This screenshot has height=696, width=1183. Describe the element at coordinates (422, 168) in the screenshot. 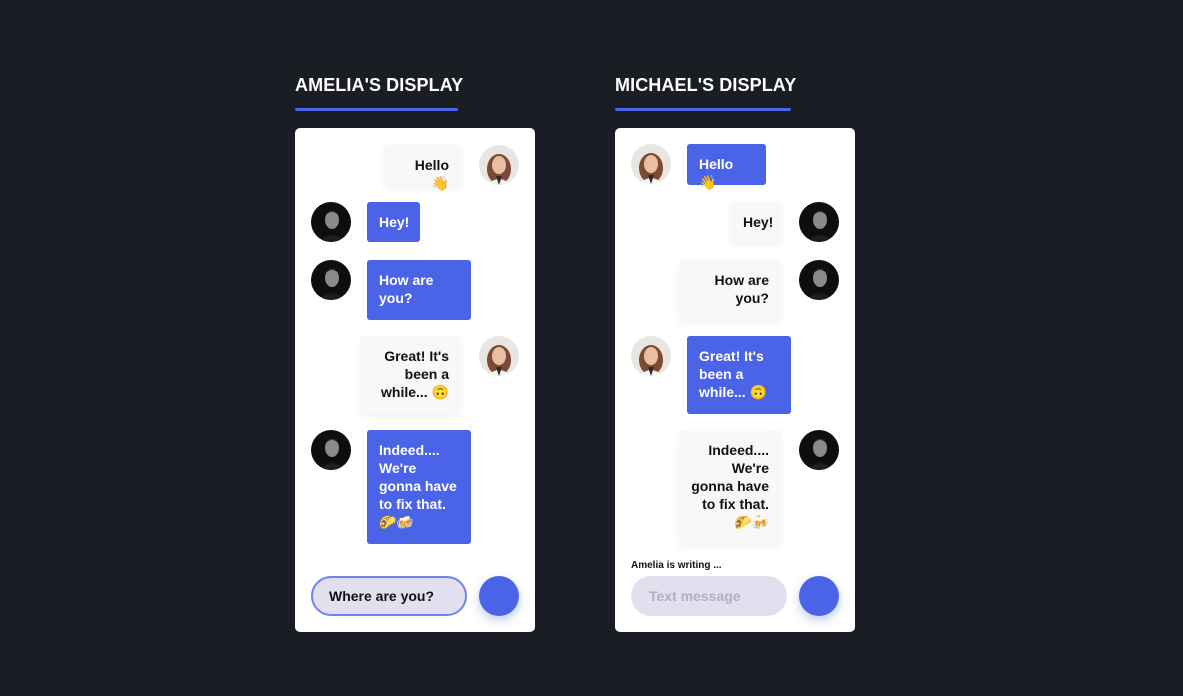

I see `chat-message-sent: Hello 👋` at that location.